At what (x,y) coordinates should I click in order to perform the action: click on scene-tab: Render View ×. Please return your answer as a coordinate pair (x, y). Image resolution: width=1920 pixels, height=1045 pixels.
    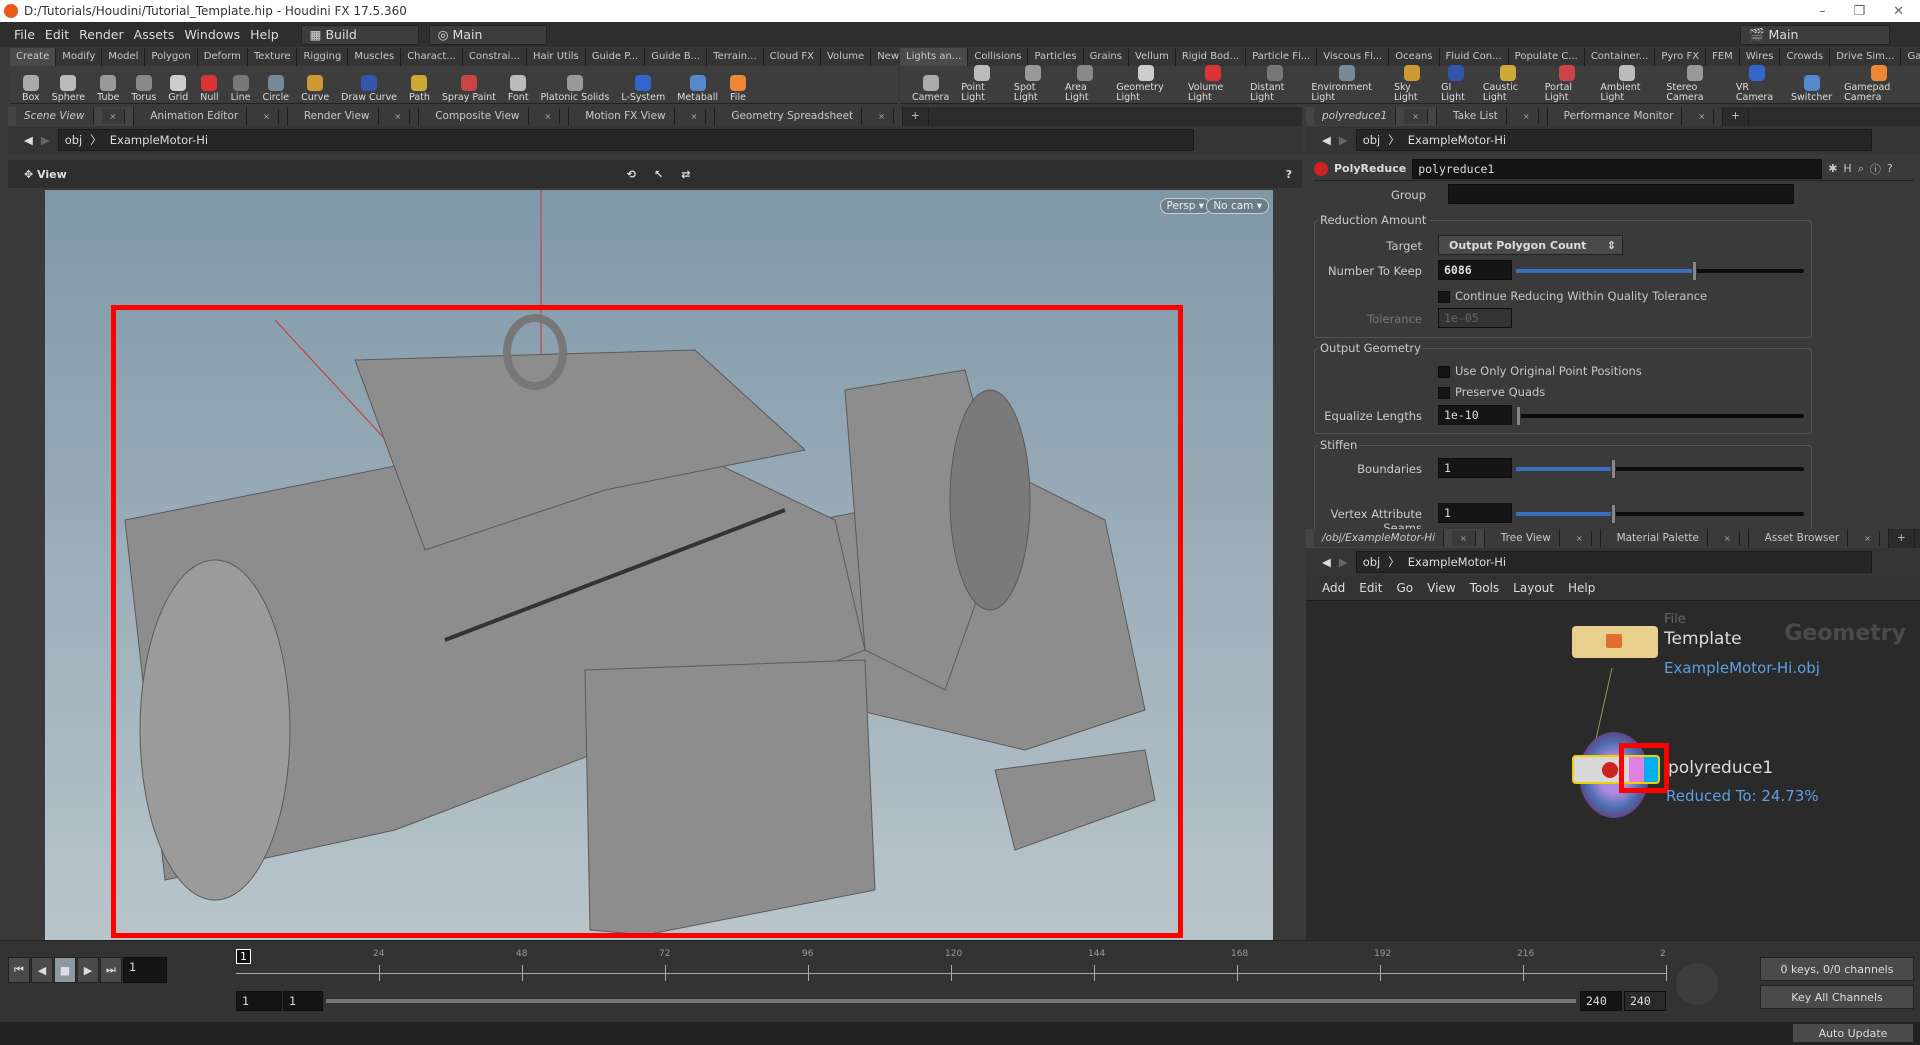
    Looking at the image, I should click on (353, 116).